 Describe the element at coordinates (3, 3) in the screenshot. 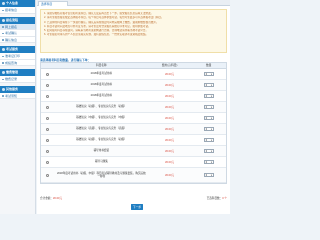

I see `user-icon` at that location.